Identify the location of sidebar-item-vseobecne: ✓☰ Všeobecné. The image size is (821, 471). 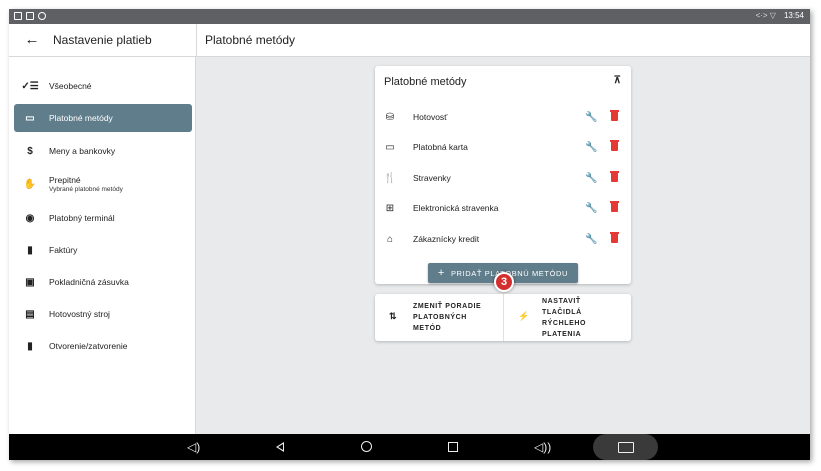
(103, 86).